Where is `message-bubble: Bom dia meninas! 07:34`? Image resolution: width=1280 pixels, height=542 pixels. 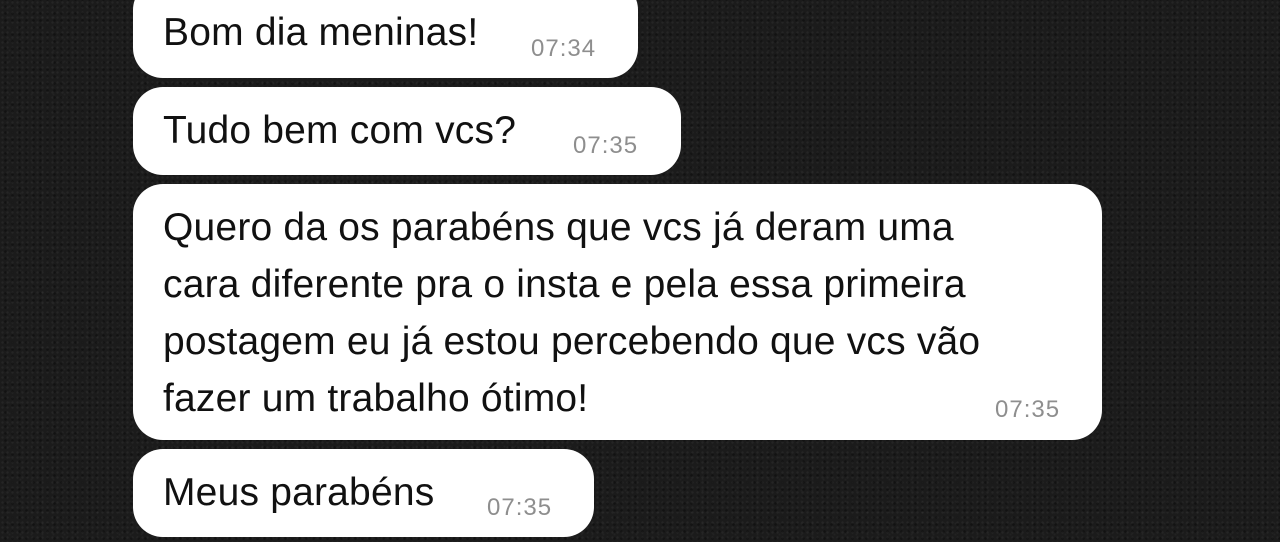 message-bubble: Bom dia meninas! 07:34 is located at coordinates (385, 39).